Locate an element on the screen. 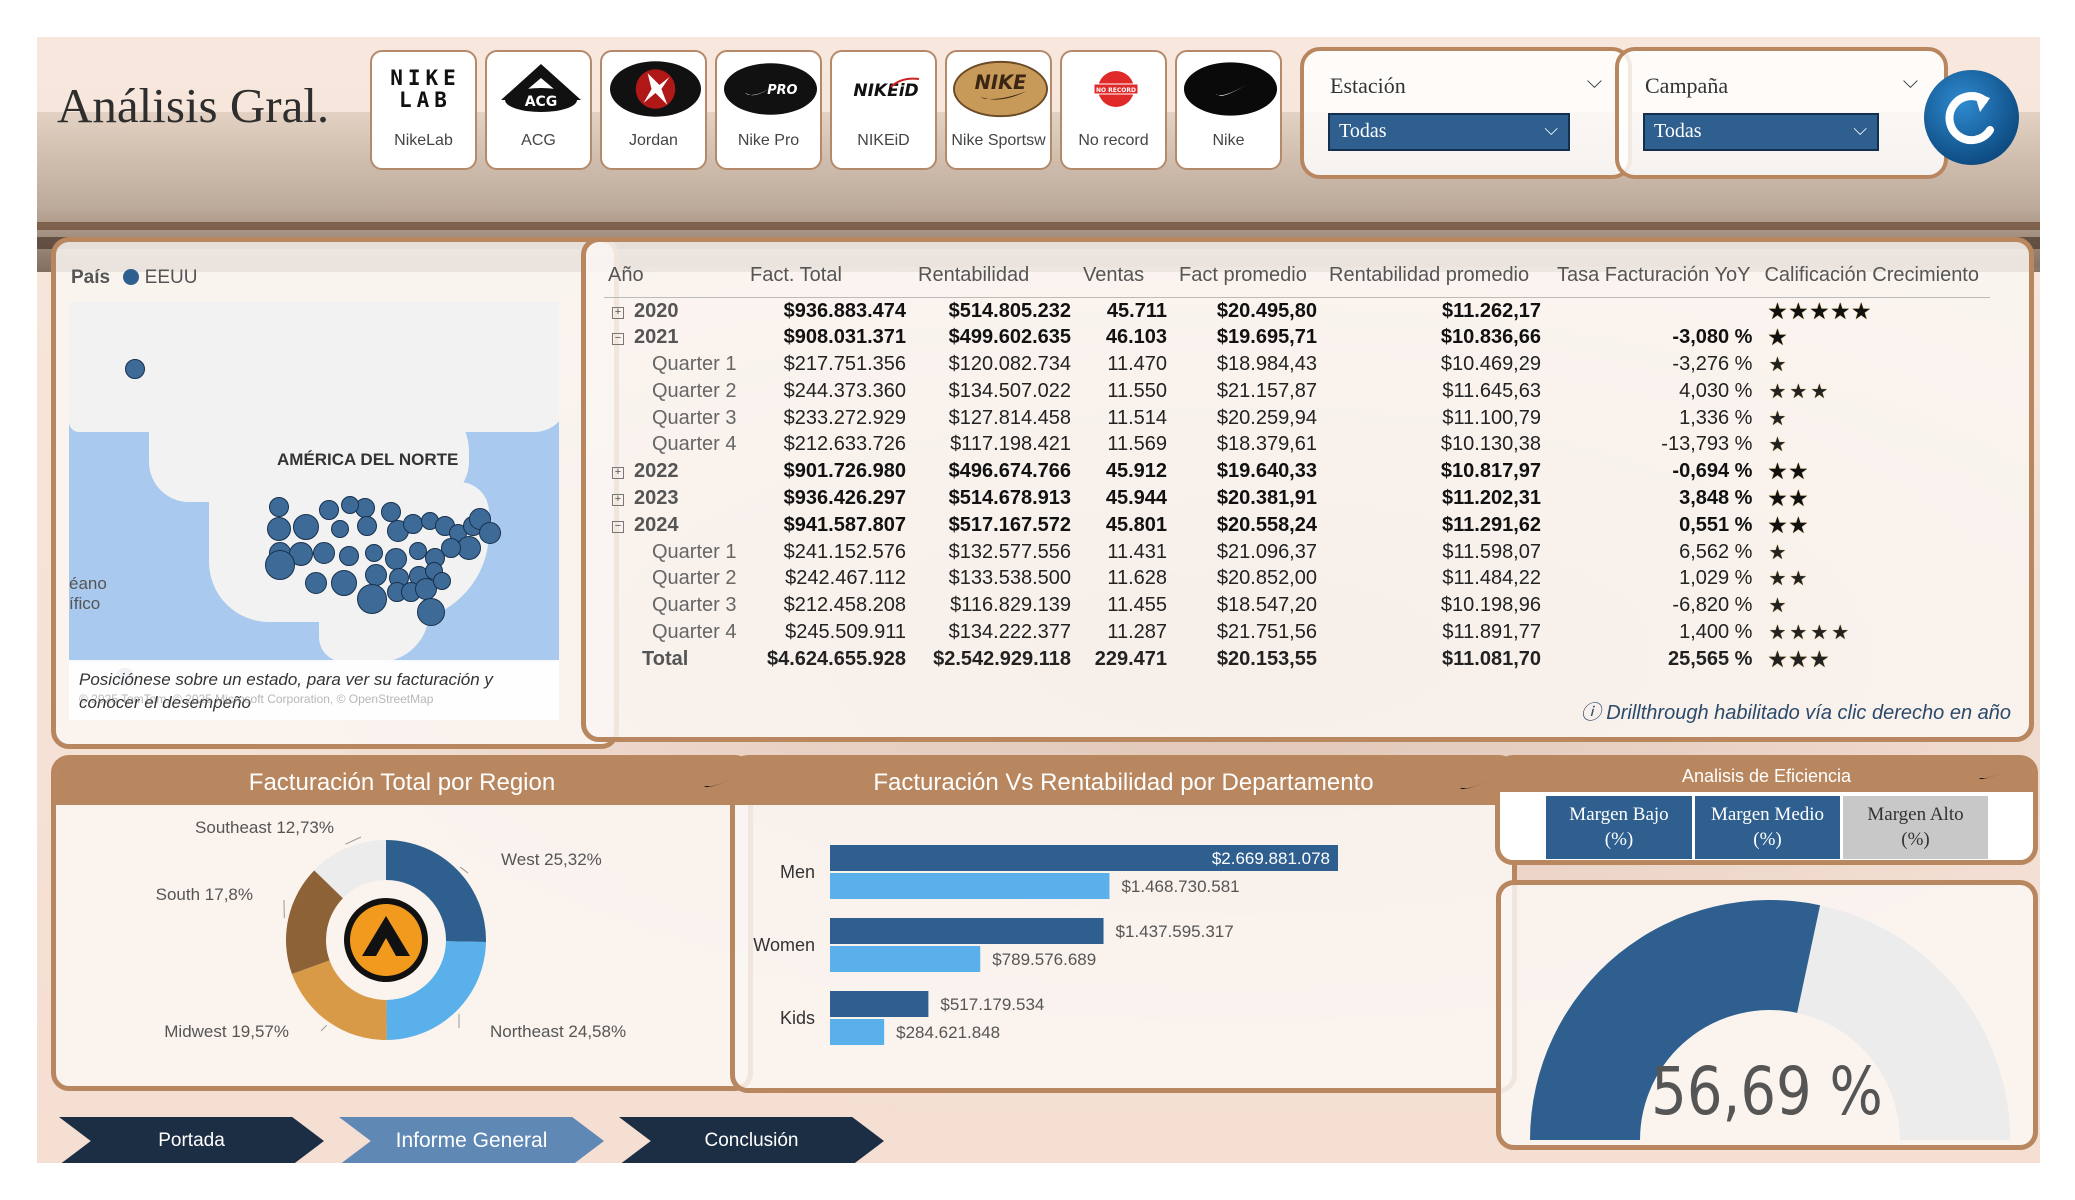 This screenshot has height=1200, width=2075. rating-stars: ★★★★★ is located at coordinates (1821, 311).